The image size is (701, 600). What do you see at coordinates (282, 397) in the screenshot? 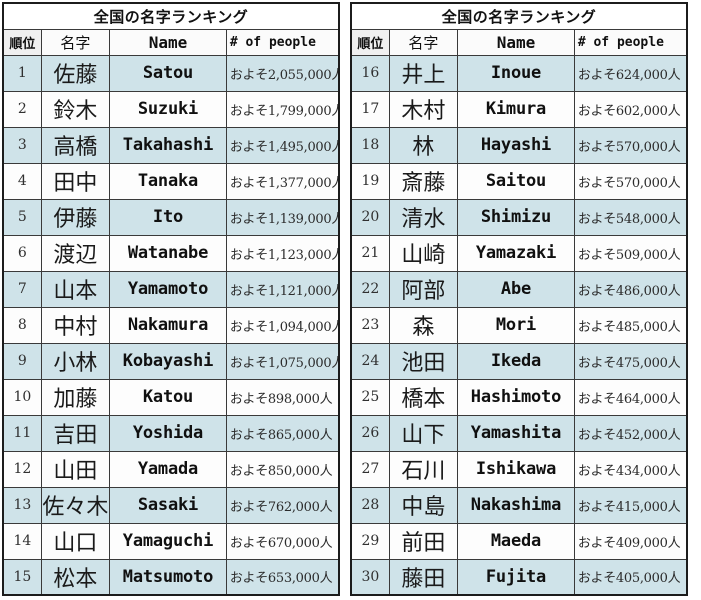
I see `cell-population-count: およそ898,000人` at bounding box center [282, 397].